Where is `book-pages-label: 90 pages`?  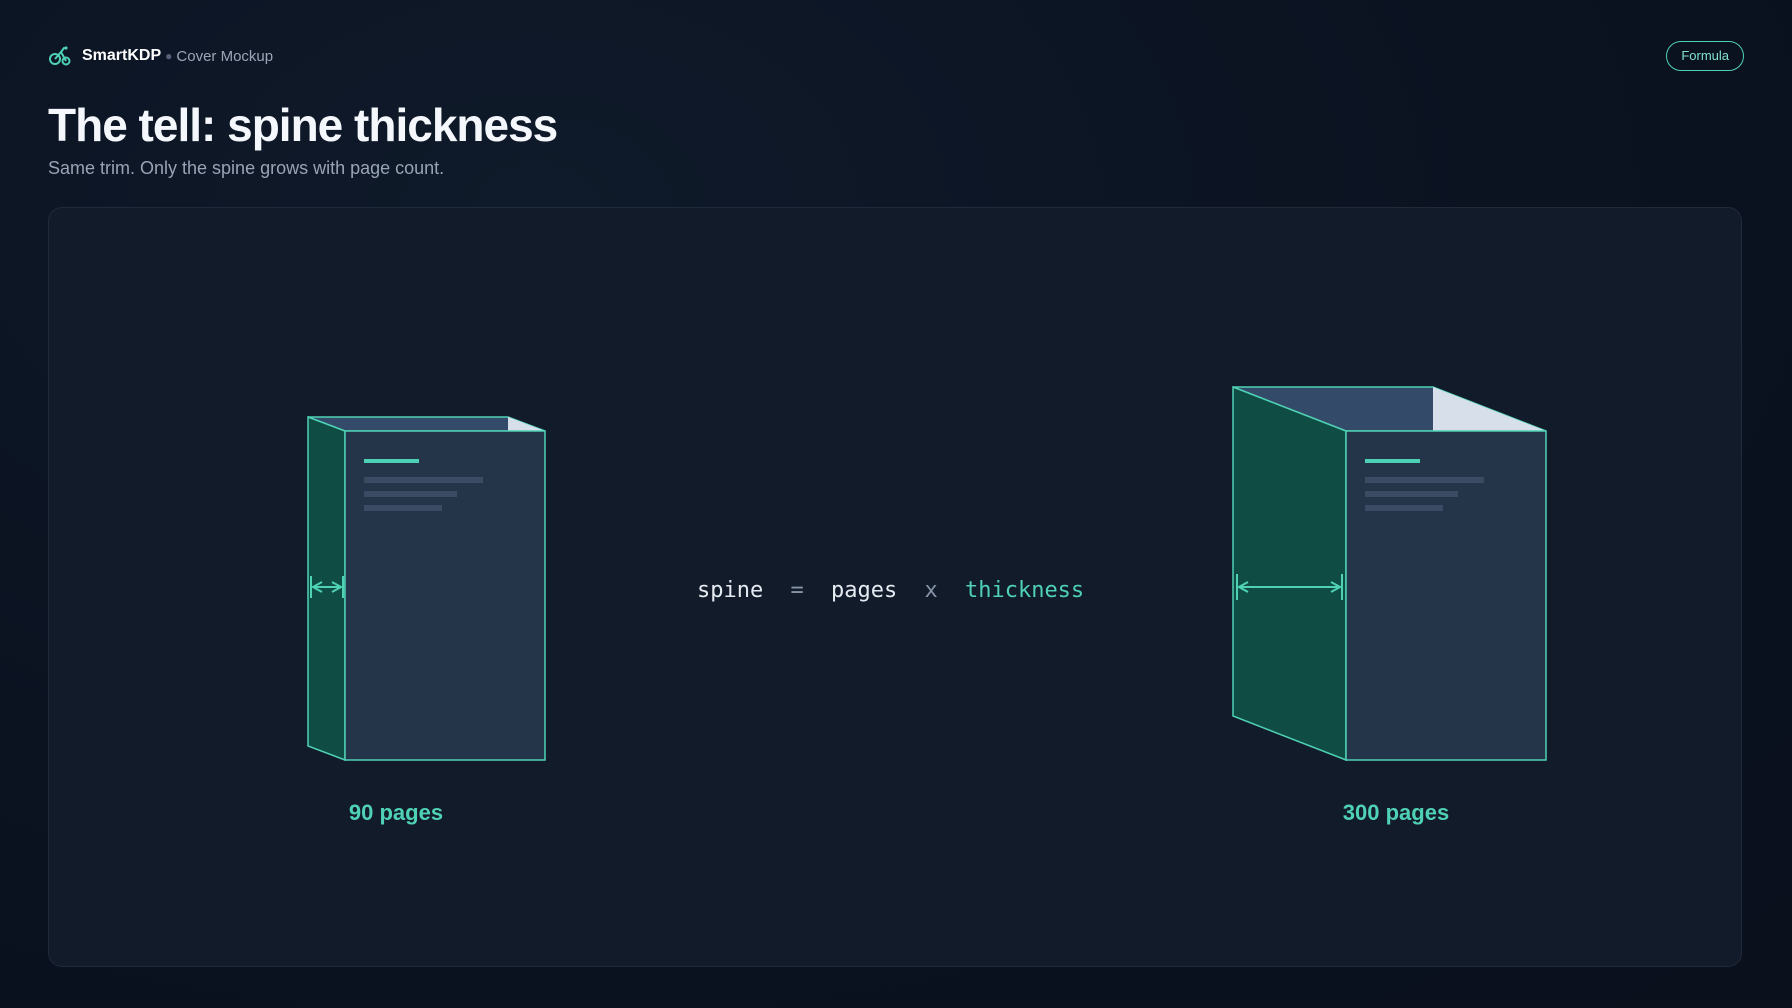 book-pages-label: 90 pages is located at coordinates (396, 812).